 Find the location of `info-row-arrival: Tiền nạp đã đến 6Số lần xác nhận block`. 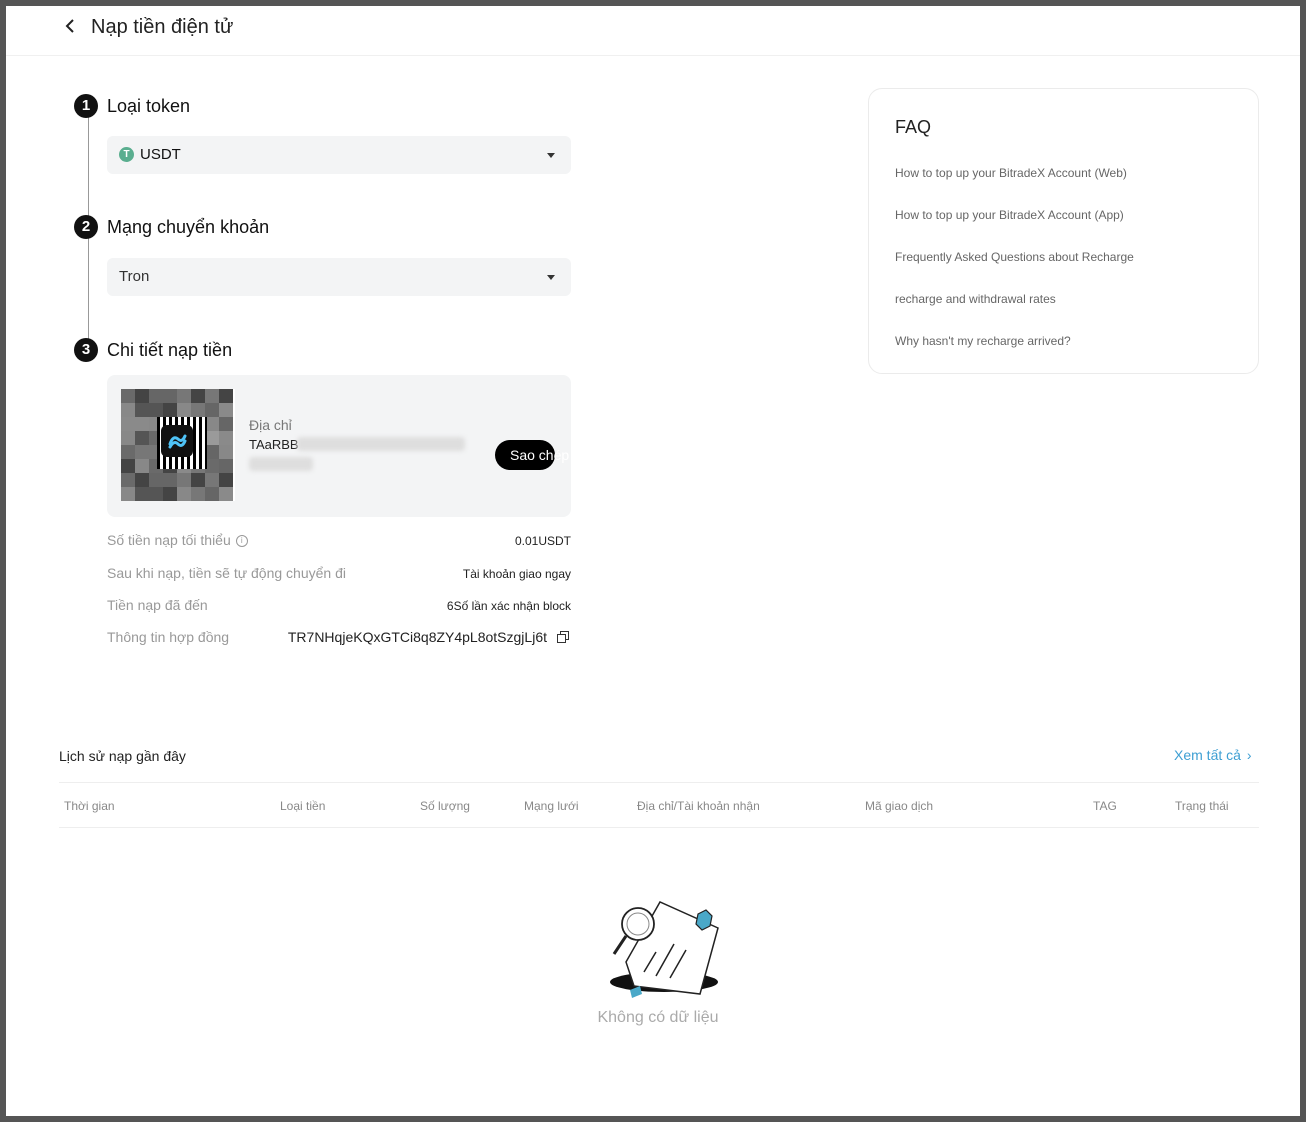

info-row-arrival: Tiền nạp đã đến 6Số lần xác nhận block is located at coordinates (339, 607).